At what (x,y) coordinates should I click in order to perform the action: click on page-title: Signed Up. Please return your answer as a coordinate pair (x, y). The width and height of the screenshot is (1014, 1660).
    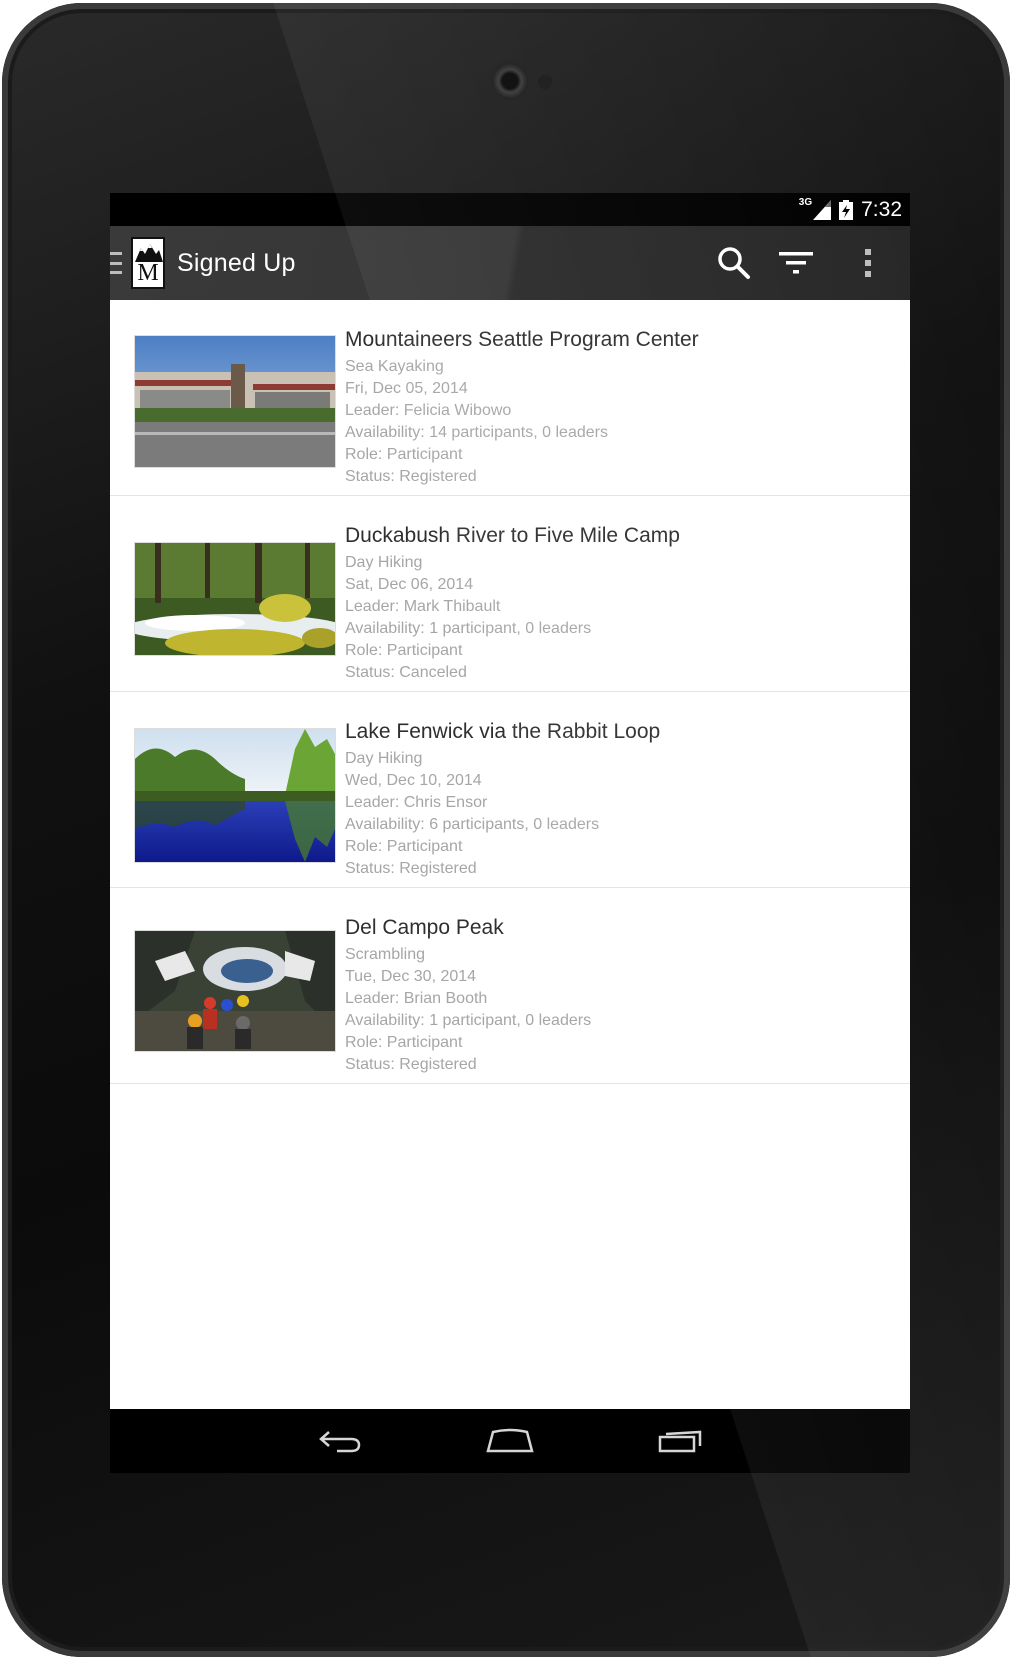
    Looking at the image, I should click on (236, 262).